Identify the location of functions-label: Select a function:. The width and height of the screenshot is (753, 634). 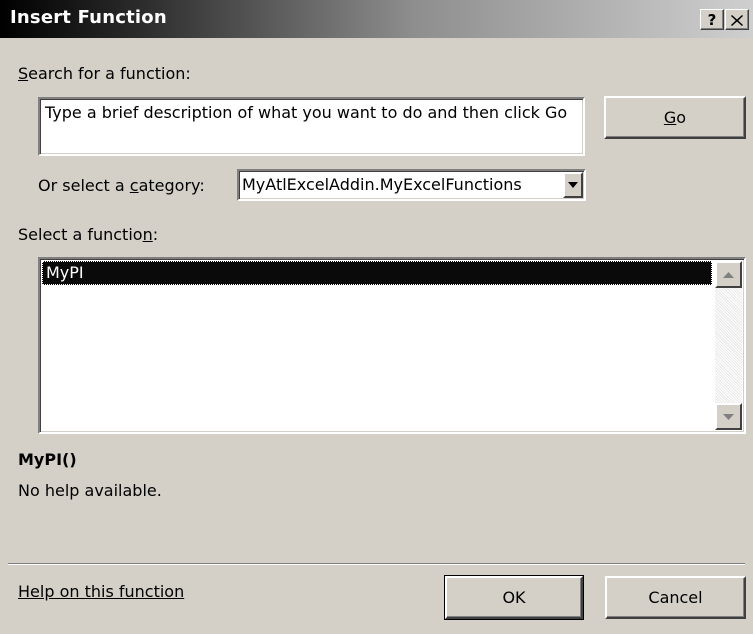
(88, 234).